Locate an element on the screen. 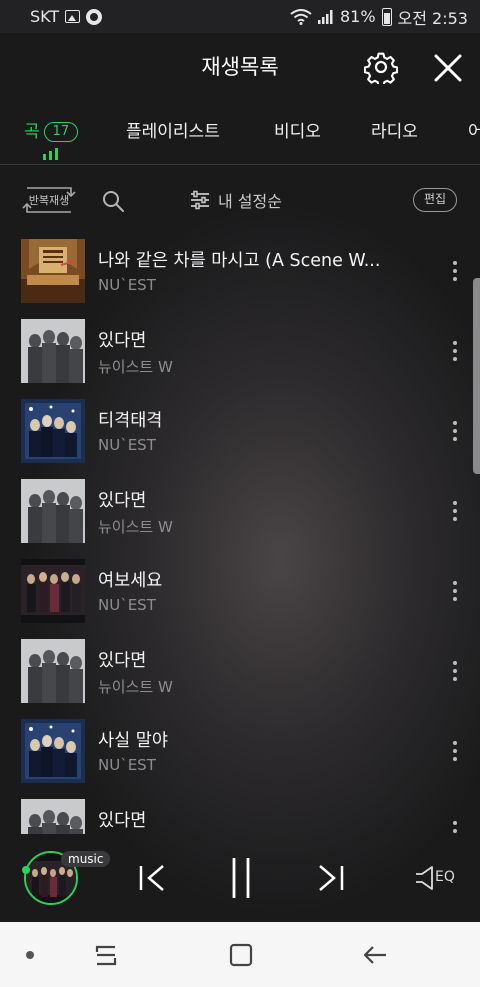 The image size is (480, 987). close-icon is located at coordinates (448, 68).